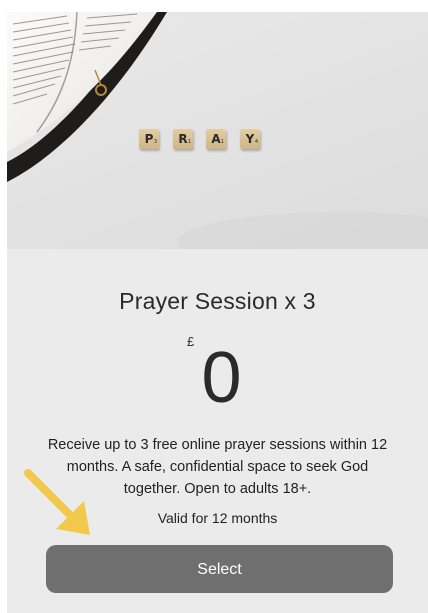 The image size is (428, 613). What do you see at coordinates (217, 301) in the screenshot?
I see `product-title: Prayer Session x 3` at bounding box center [217, 301].